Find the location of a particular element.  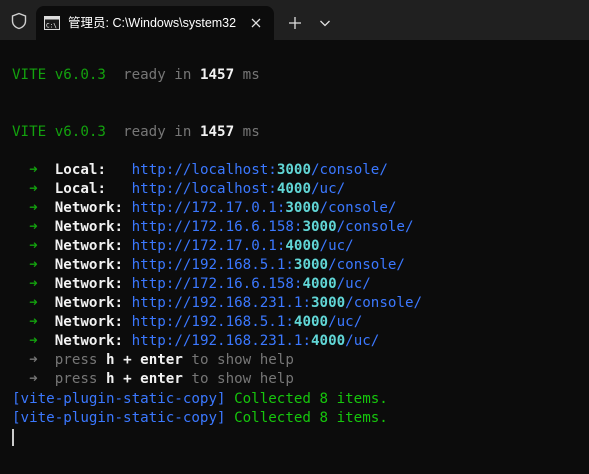

shield-icon is located at coordinates (19, 21).